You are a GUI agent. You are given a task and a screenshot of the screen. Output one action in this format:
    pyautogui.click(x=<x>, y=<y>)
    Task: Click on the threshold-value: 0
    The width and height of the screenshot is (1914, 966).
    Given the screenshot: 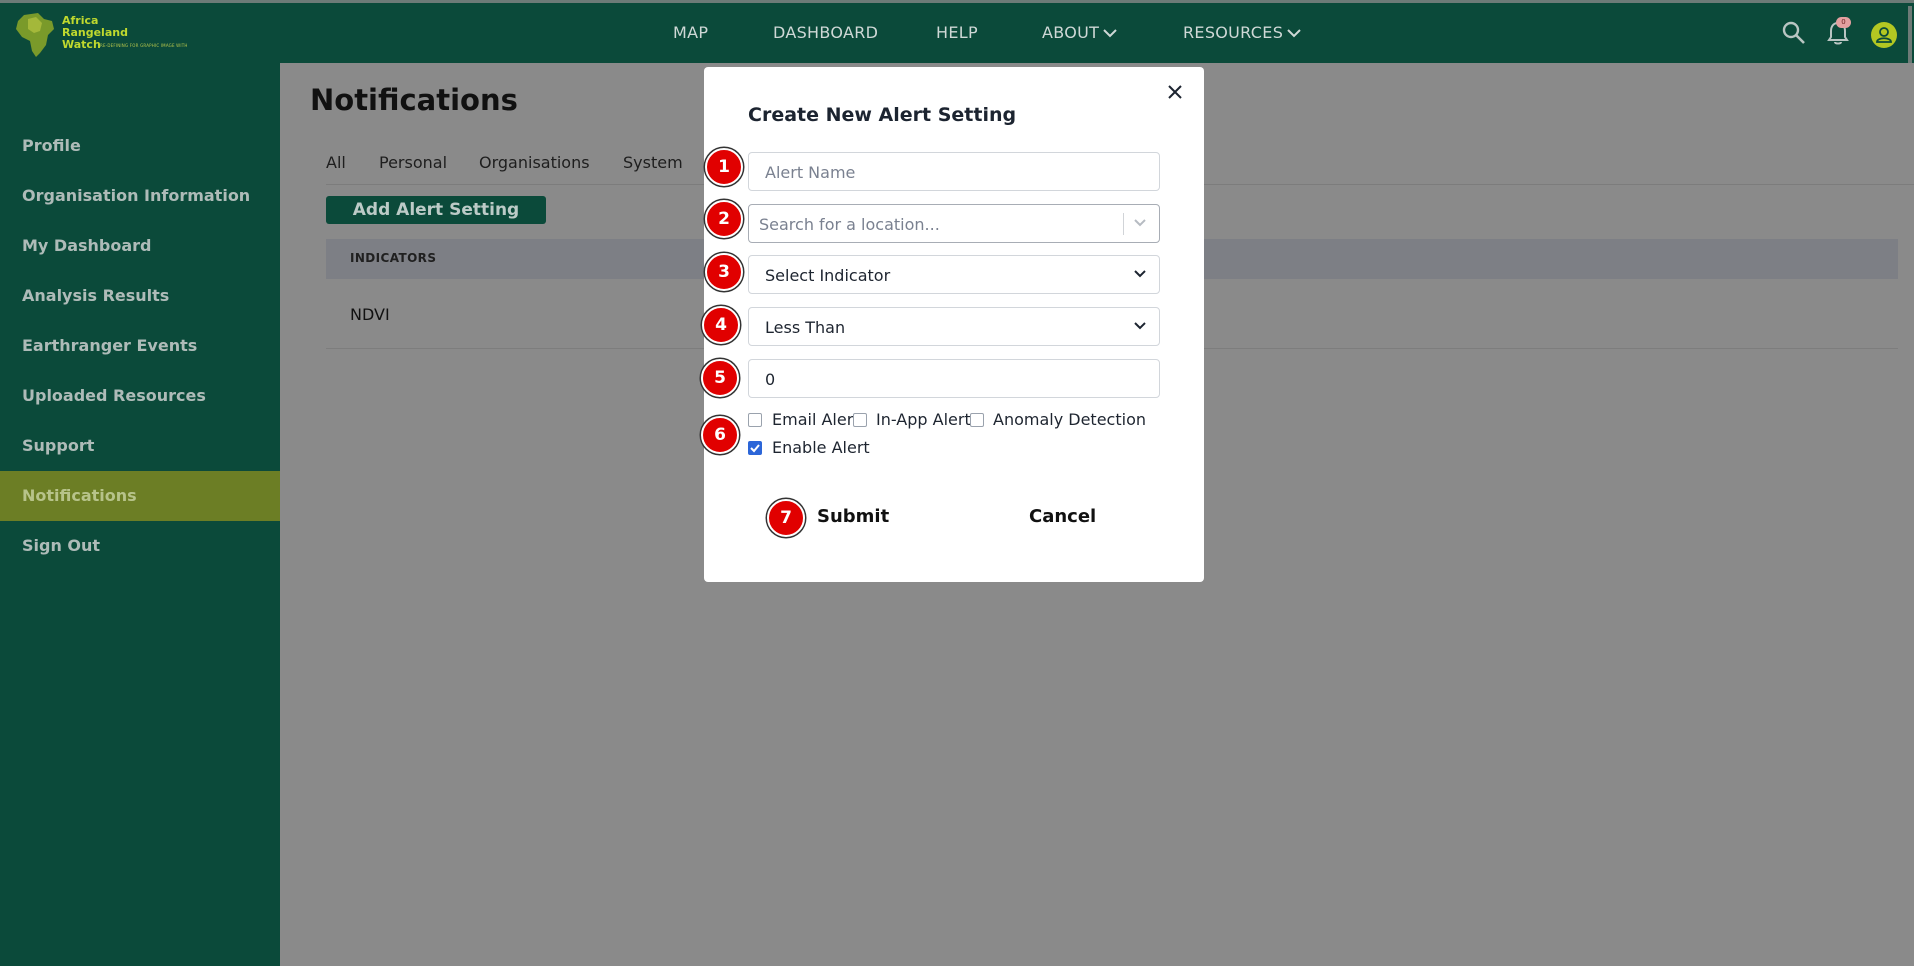 What is the action you would take?
    pyautogui.click(x=770, y=379)
    